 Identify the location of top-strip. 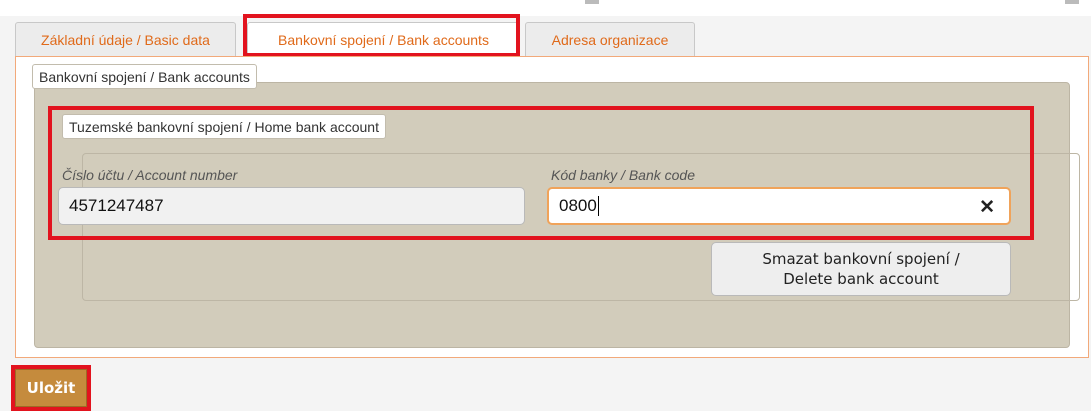
(545, 8).